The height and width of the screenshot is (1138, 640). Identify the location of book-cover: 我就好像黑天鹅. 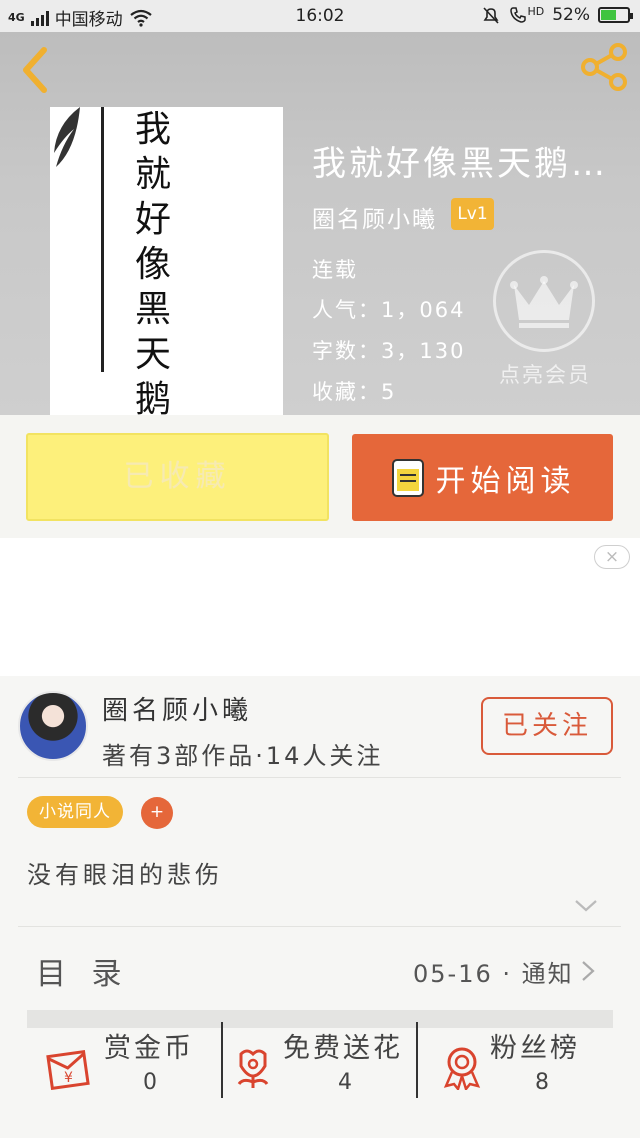
(166, 261).